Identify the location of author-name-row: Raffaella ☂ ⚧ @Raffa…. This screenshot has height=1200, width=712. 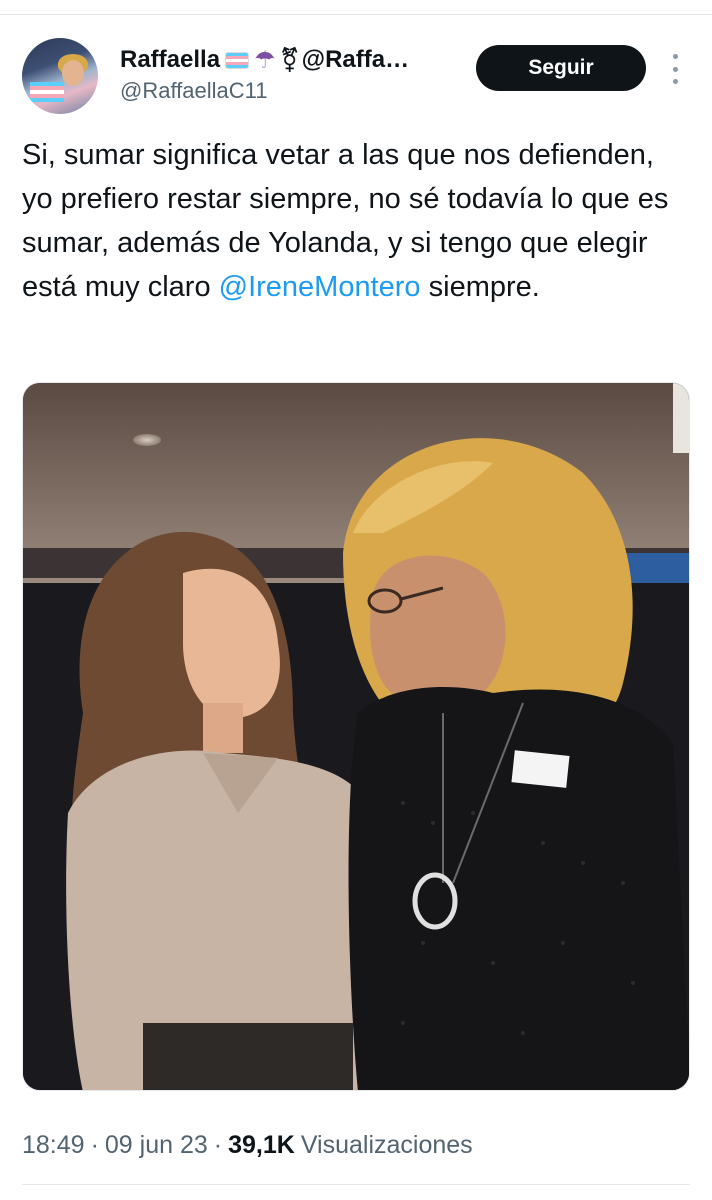
(264, 60).